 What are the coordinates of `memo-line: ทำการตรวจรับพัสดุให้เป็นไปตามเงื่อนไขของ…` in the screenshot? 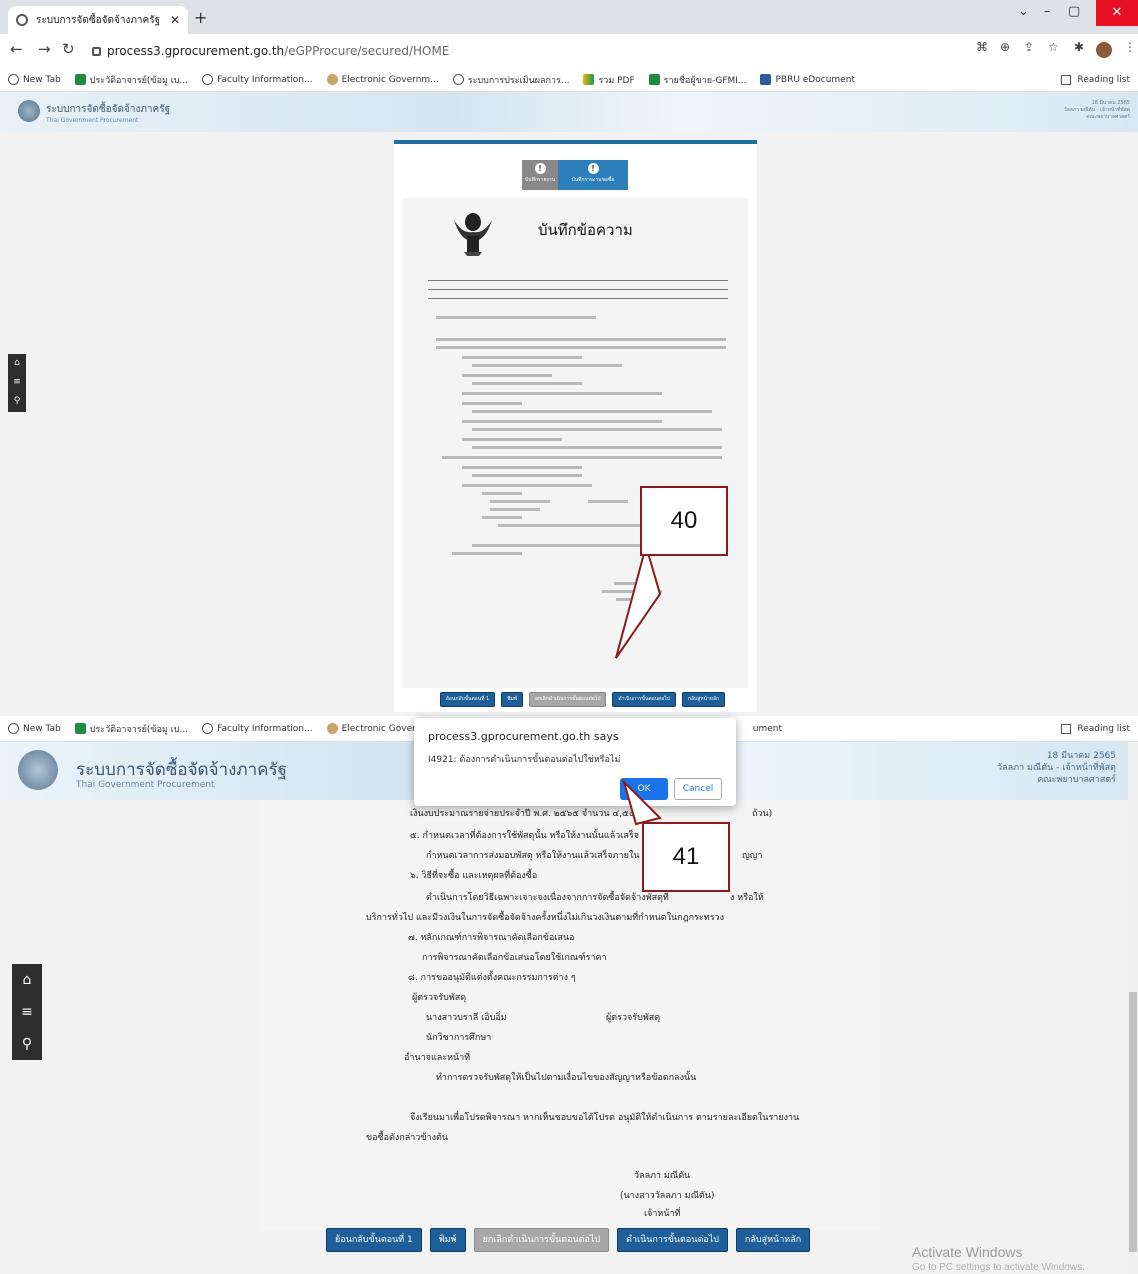 It's located at (566, 1078).